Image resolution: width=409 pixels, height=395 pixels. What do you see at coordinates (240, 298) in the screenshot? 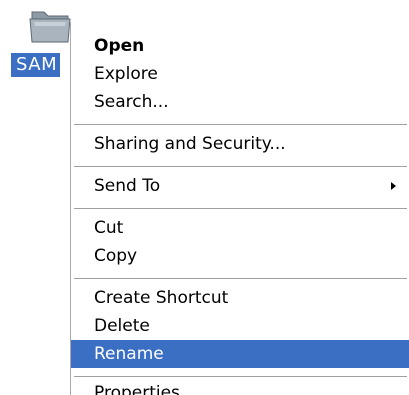
I see `menu-item-create-shortcut: Create Shortcut` at bounding box center [240, 298].